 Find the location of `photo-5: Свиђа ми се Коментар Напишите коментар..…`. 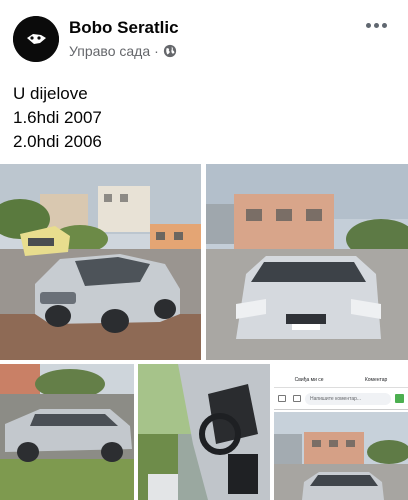

photo-5: Свиђа ми се Коментар Напишите коментар..… is located at coordinates (341, 432).